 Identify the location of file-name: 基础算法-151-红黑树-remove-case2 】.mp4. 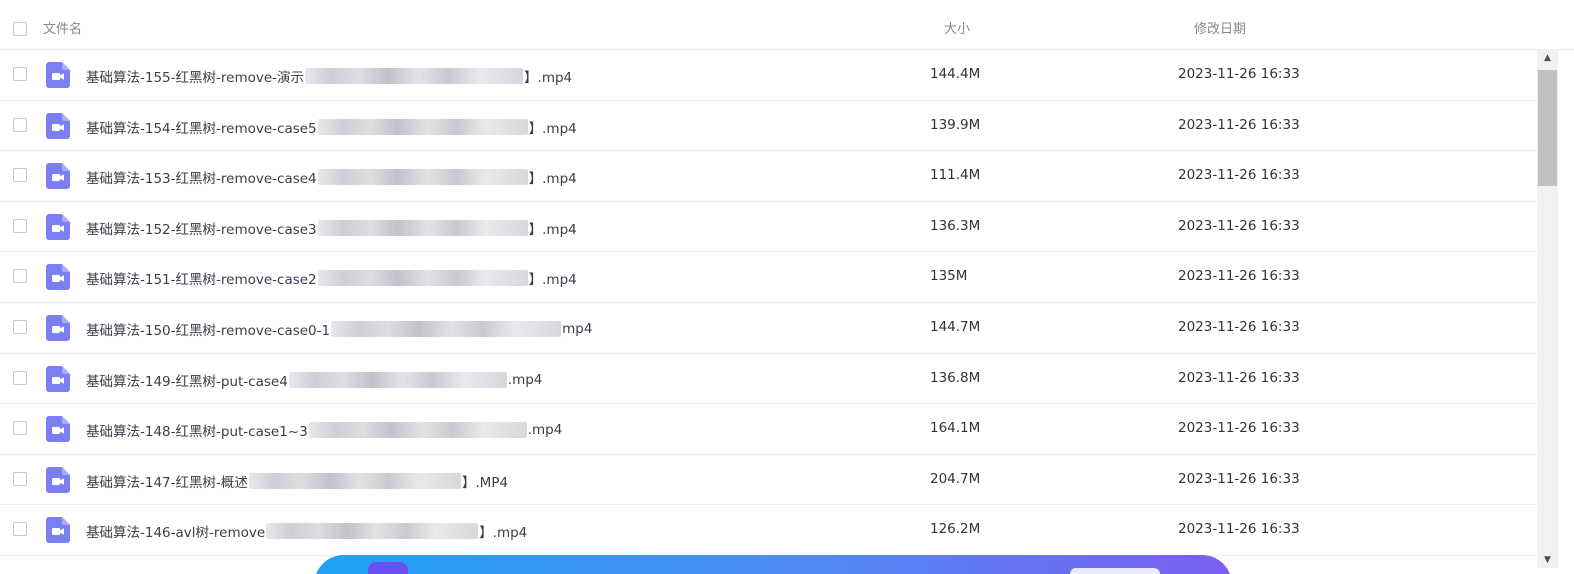
(331, 278).